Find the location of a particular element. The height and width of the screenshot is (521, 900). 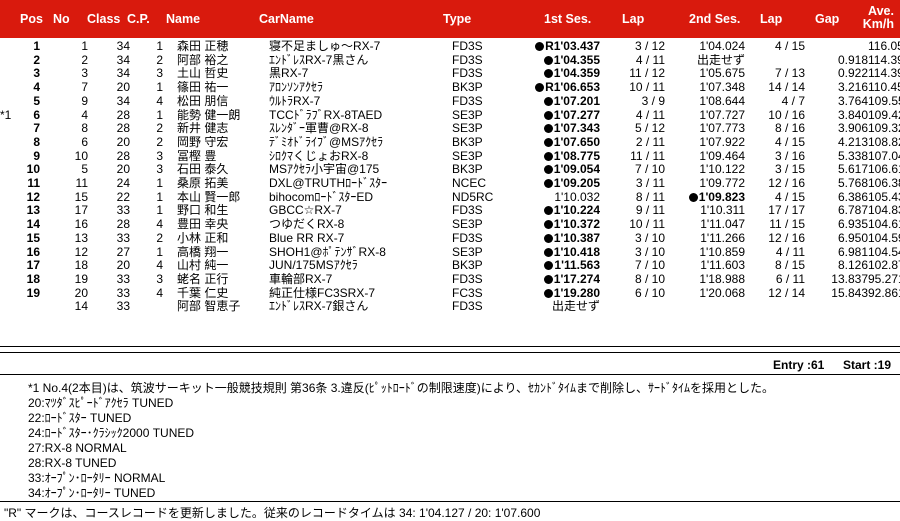

row-1st-session: 1'10.032 is located at coordinates (561, 198).